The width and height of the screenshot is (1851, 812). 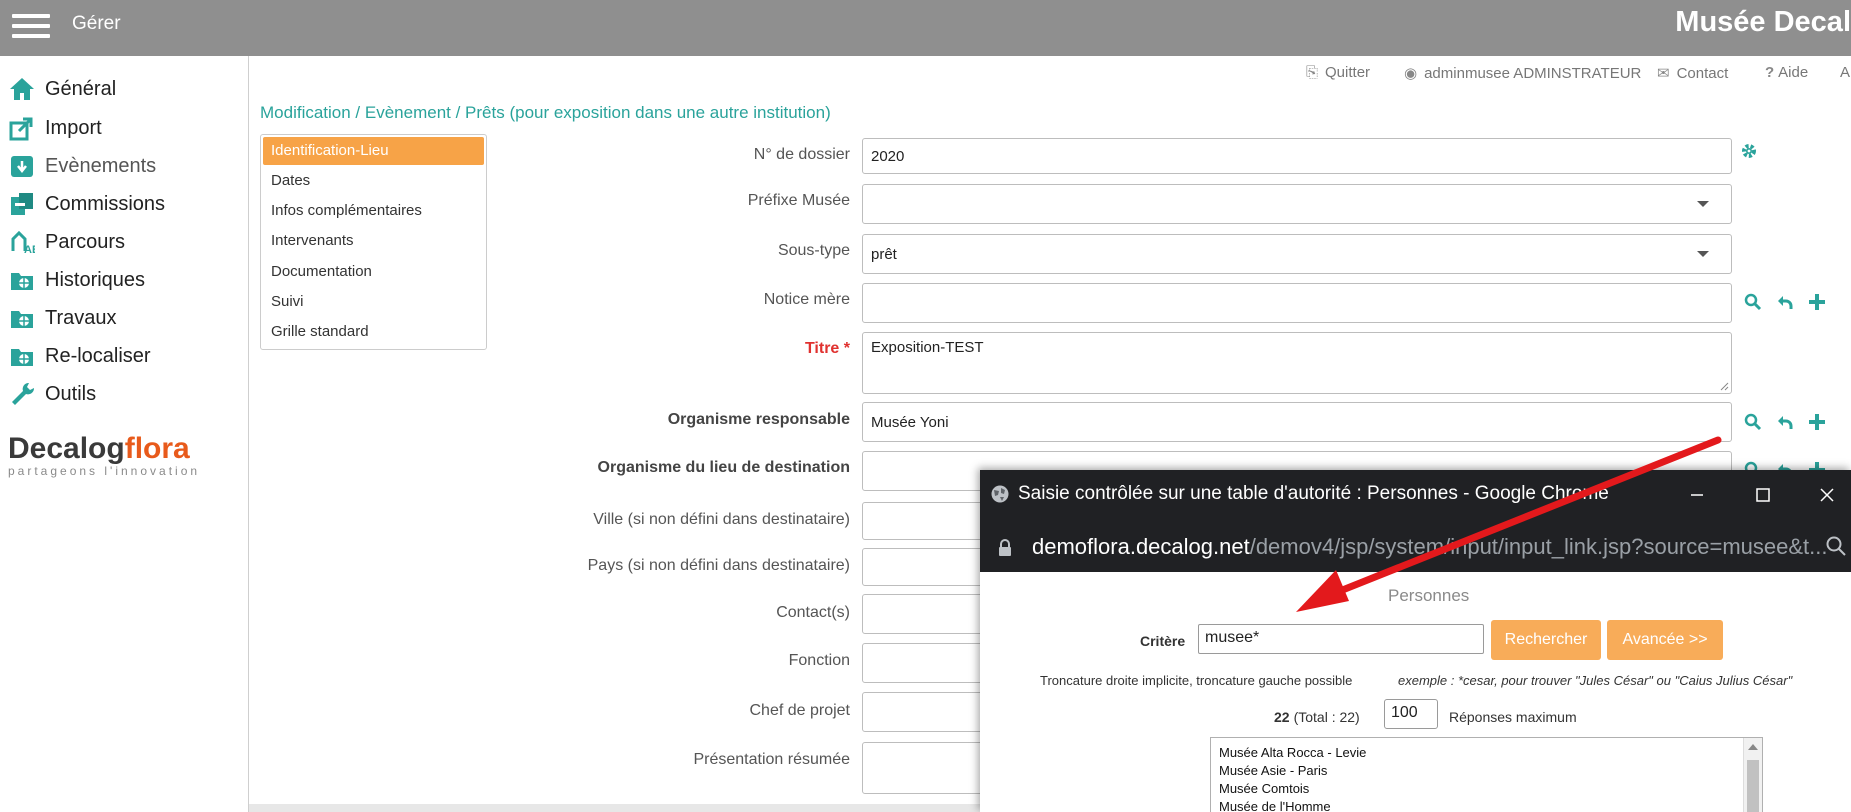 I want to click on tab-suivi: Suivi, so click(x=373, y=302).